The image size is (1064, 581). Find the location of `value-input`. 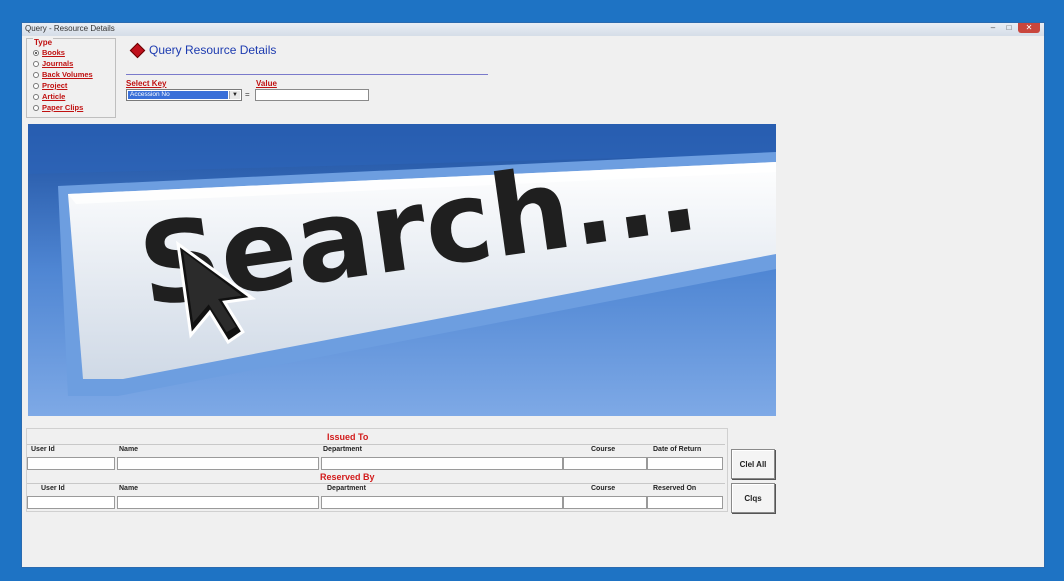

value-input is located at coordinates (312, 95).